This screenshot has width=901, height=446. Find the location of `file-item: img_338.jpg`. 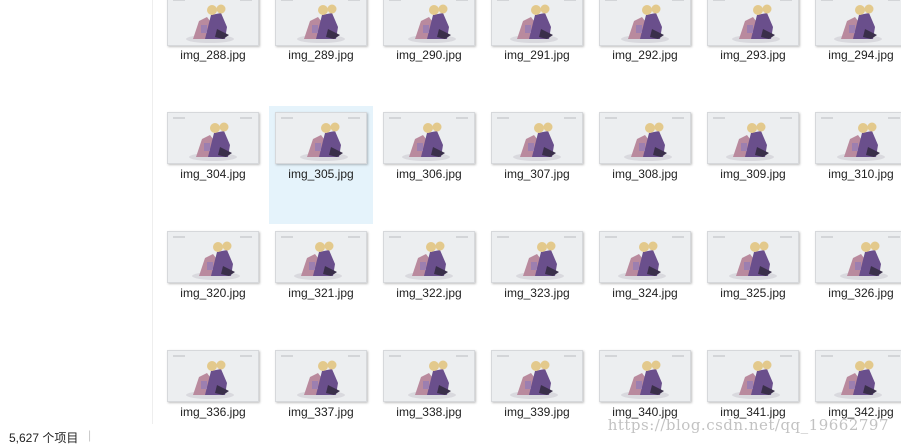

file-item: img_338.jpg is located at coordinates (429, 384).